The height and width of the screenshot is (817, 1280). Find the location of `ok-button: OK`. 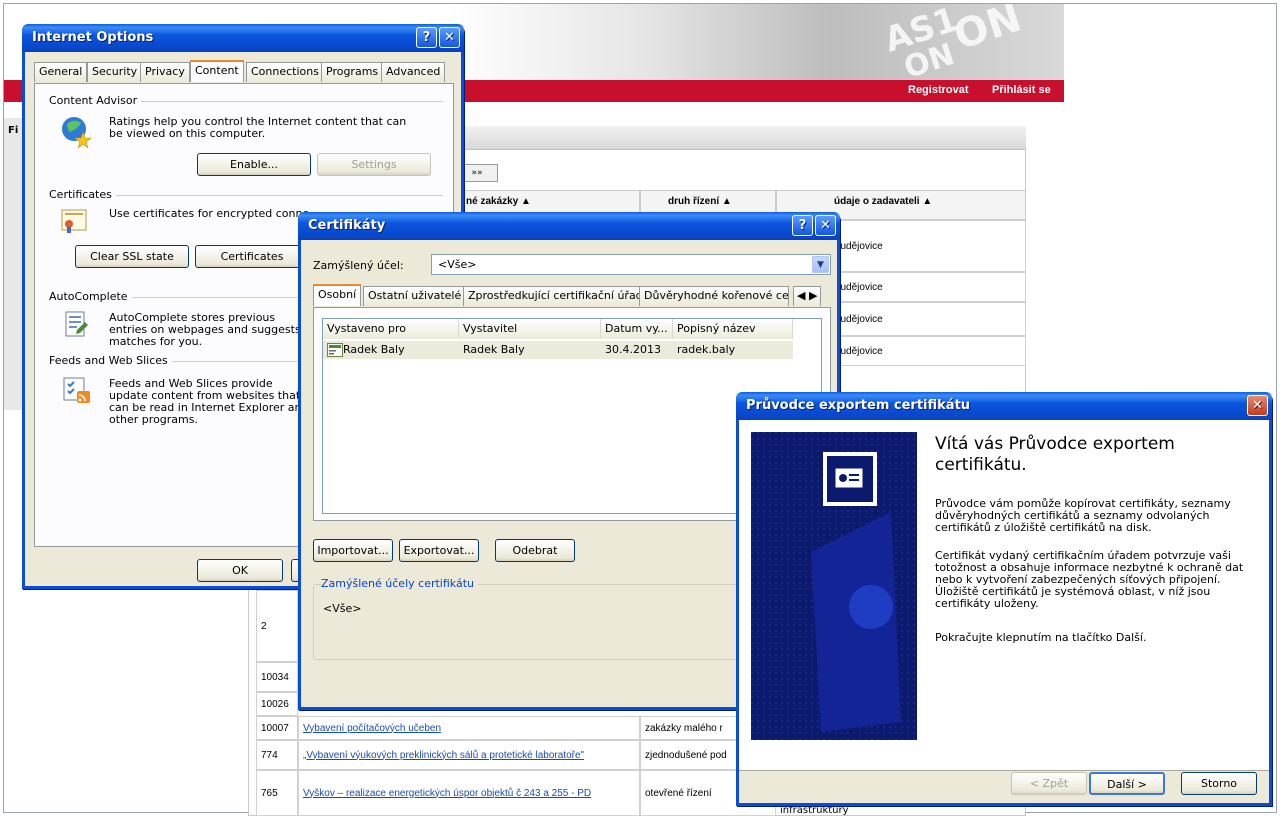

ok-button: OK is located at coordinates (240, 570).